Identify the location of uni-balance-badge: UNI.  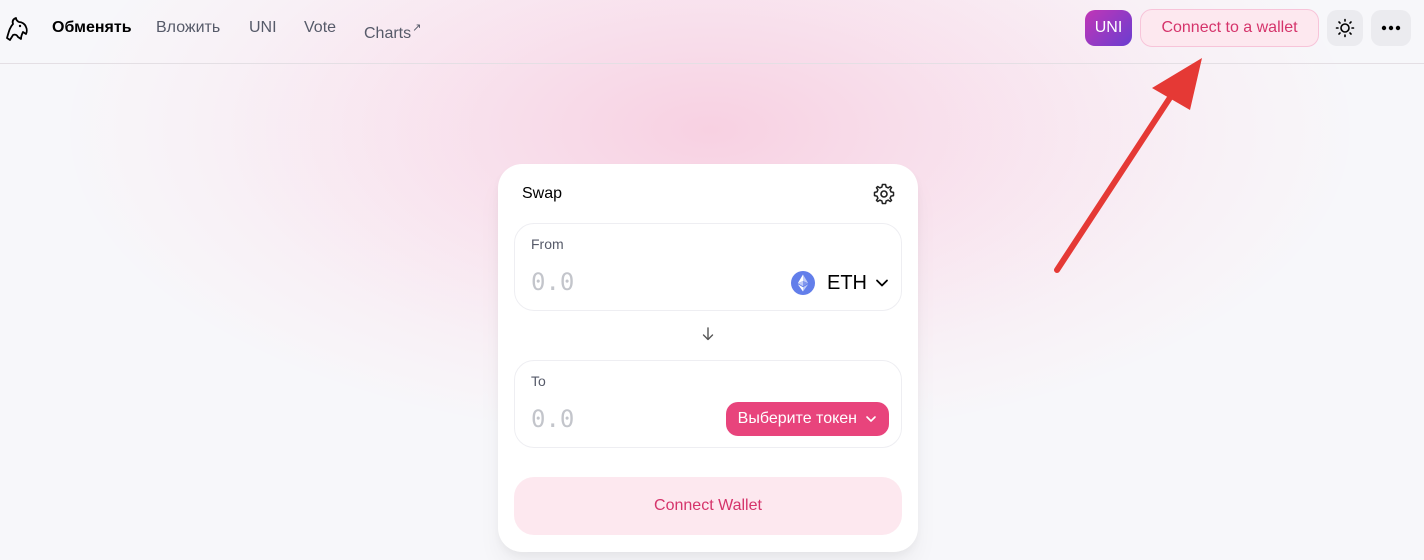
(1108, 28).